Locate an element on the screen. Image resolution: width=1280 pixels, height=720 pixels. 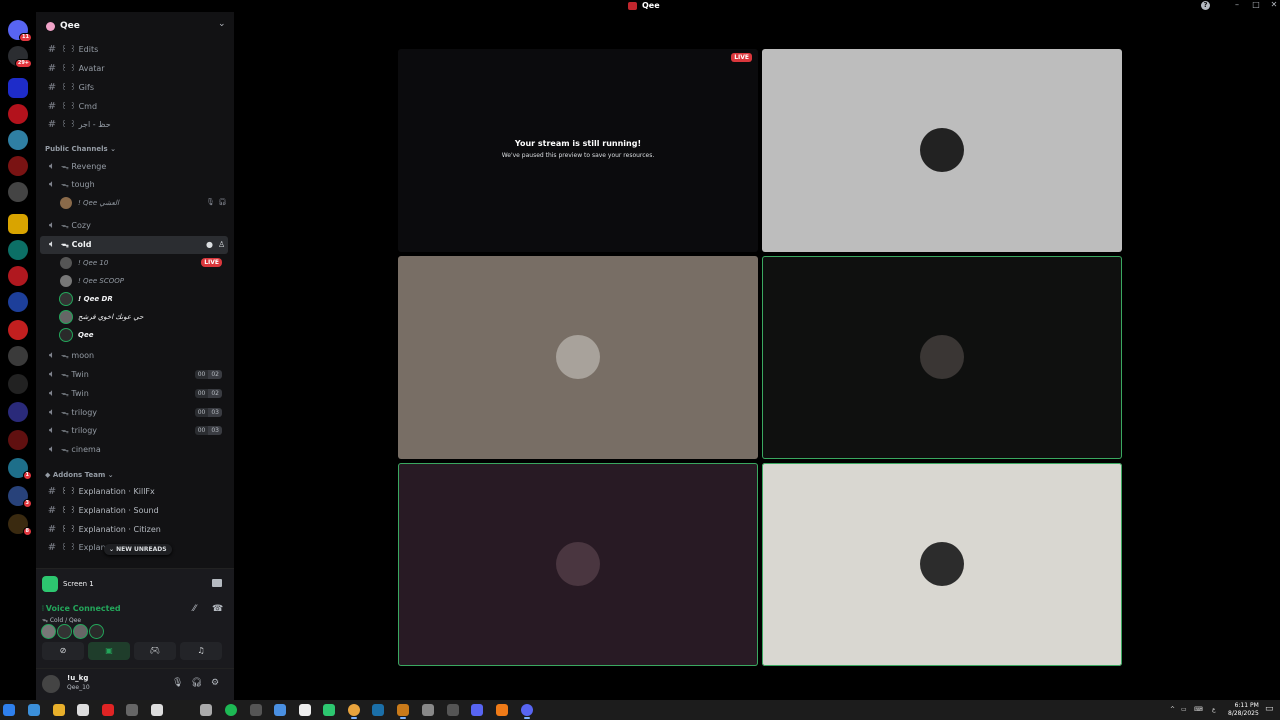
soundboard-button: ♫ is located at coordinates (201, 651).